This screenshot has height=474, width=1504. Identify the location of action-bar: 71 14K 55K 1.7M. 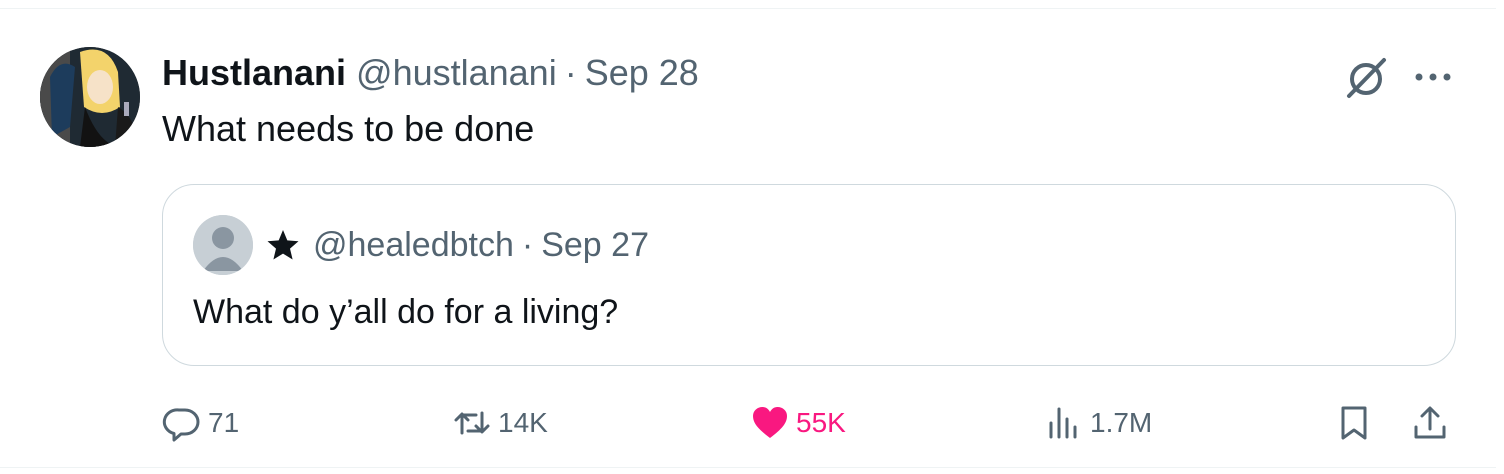
(752, 423).